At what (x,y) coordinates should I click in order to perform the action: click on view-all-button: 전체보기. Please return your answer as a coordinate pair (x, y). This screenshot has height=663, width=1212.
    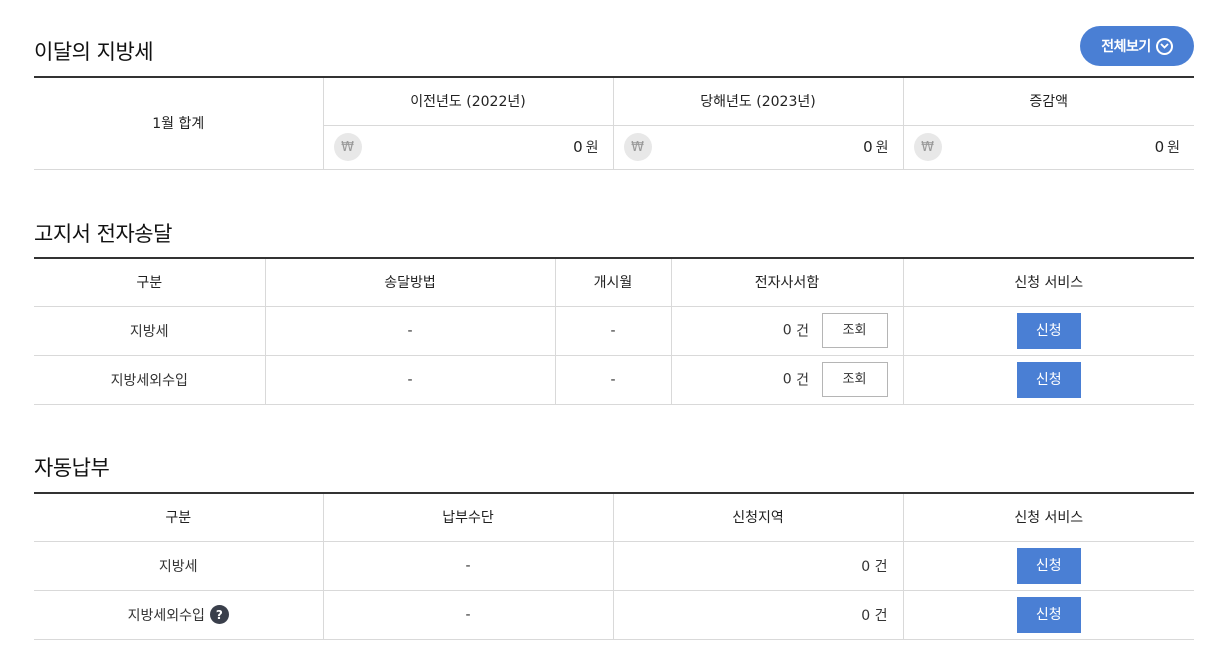
    Looking at the image, I should click on (1137, 46).